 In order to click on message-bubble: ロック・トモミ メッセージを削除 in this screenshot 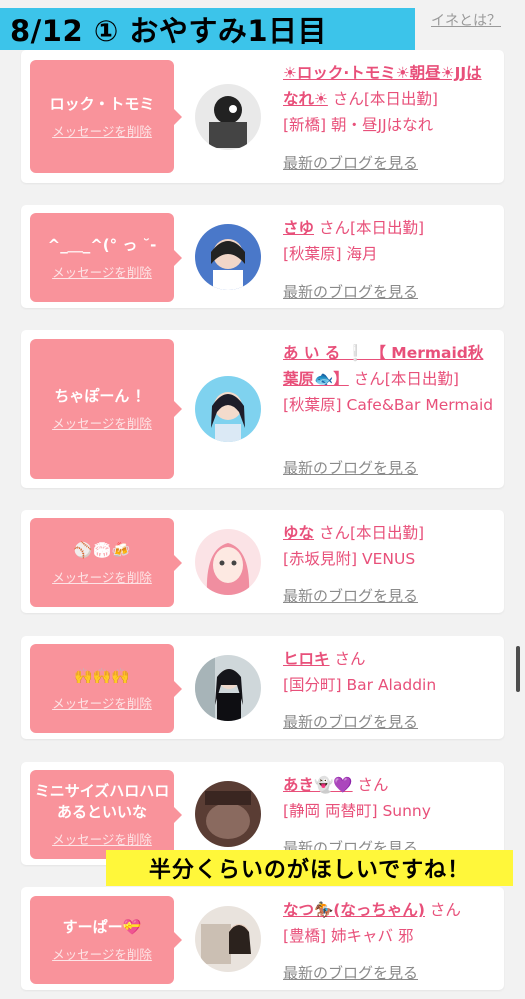, I will do `click(106, 116)`.